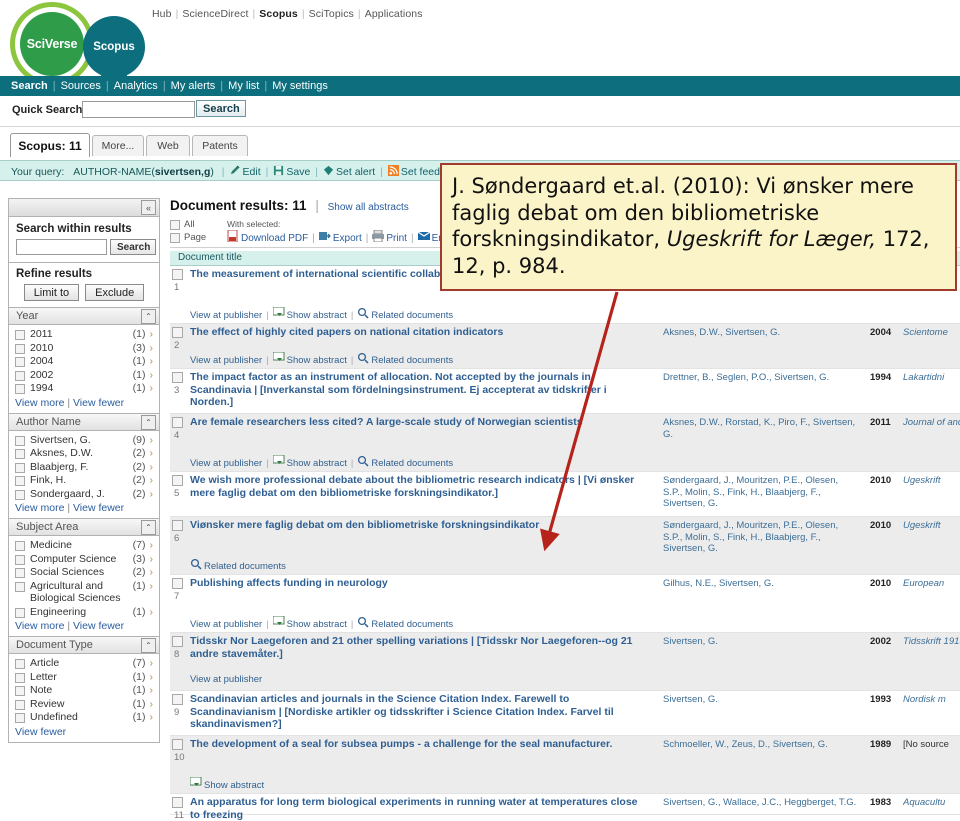 This screenshot has height=821, width=960. I want to click on action-show-abstract: Show abstract, so click(234, 785).